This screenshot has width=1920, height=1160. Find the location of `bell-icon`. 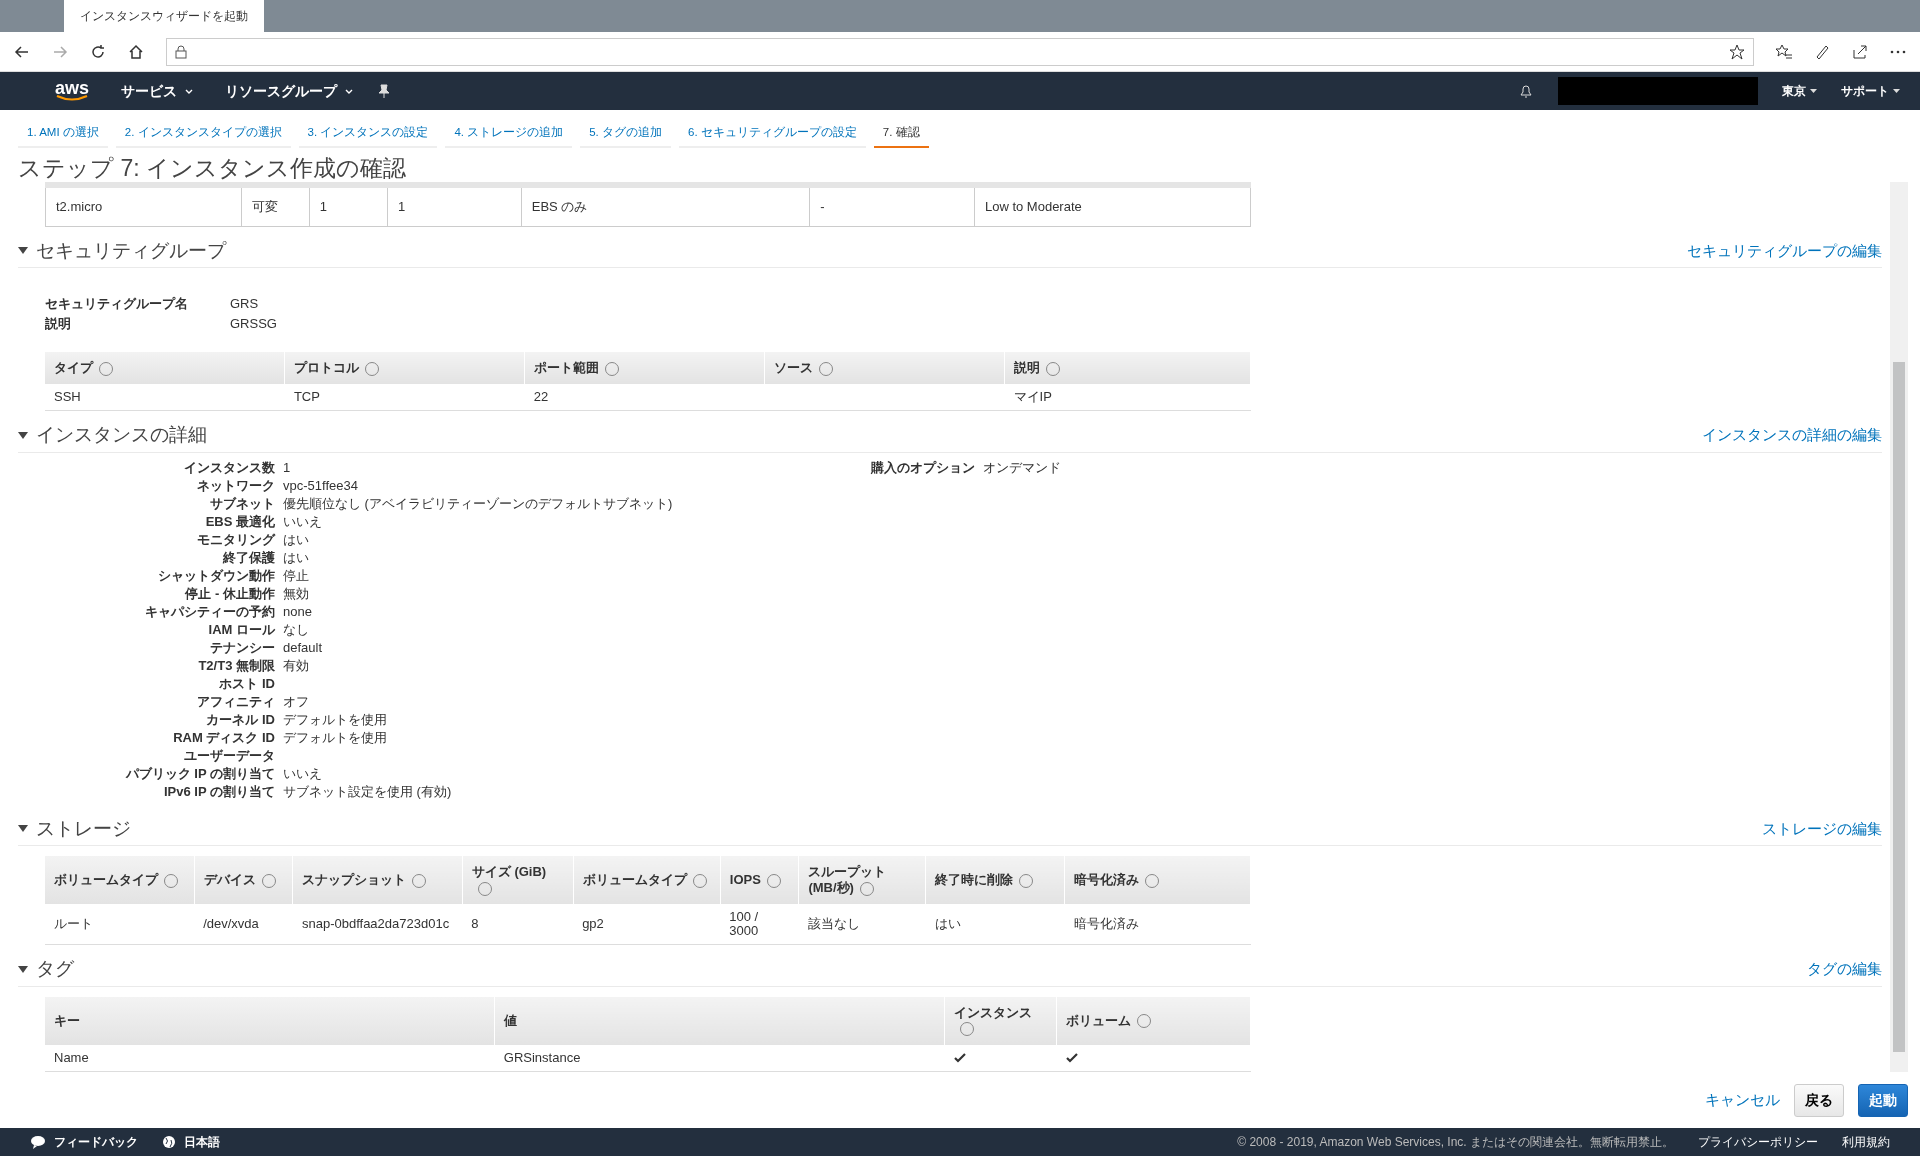

bell-icon is located at coordinates (1526, 91).